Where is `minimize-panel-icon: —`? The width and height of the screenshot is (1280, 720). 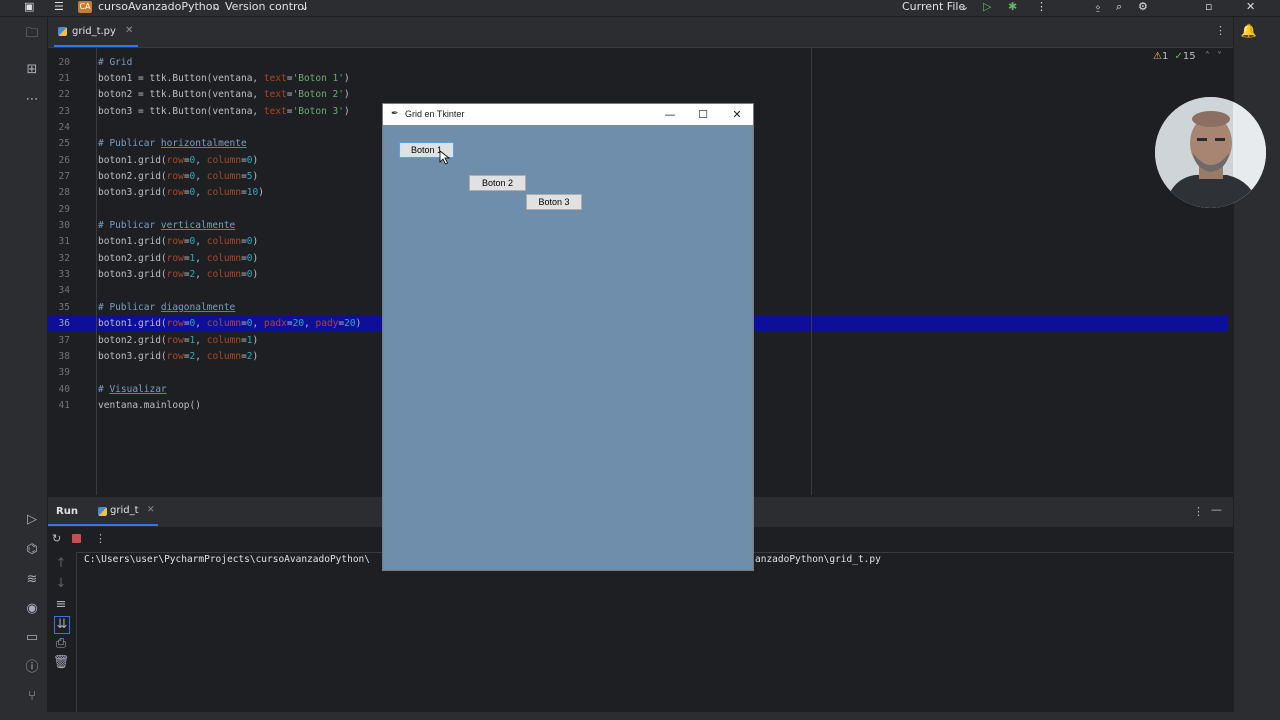 minimize-panel-icon: — is located at coordinates (1216, 509).